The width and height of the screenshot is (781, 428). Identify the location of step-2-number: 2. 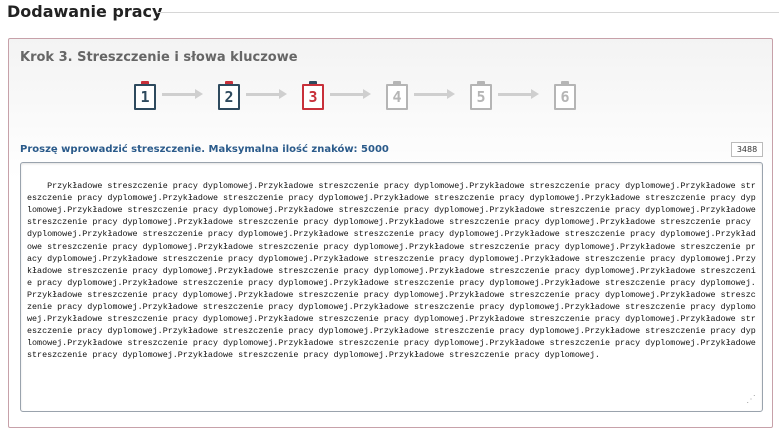
(229, 97).